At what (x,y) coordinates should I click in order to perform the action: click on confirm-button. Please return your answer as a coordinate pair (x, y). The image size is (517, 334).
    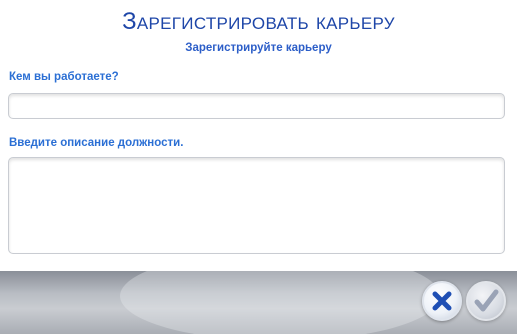
    Looking at the image, I should click on (486, 301).